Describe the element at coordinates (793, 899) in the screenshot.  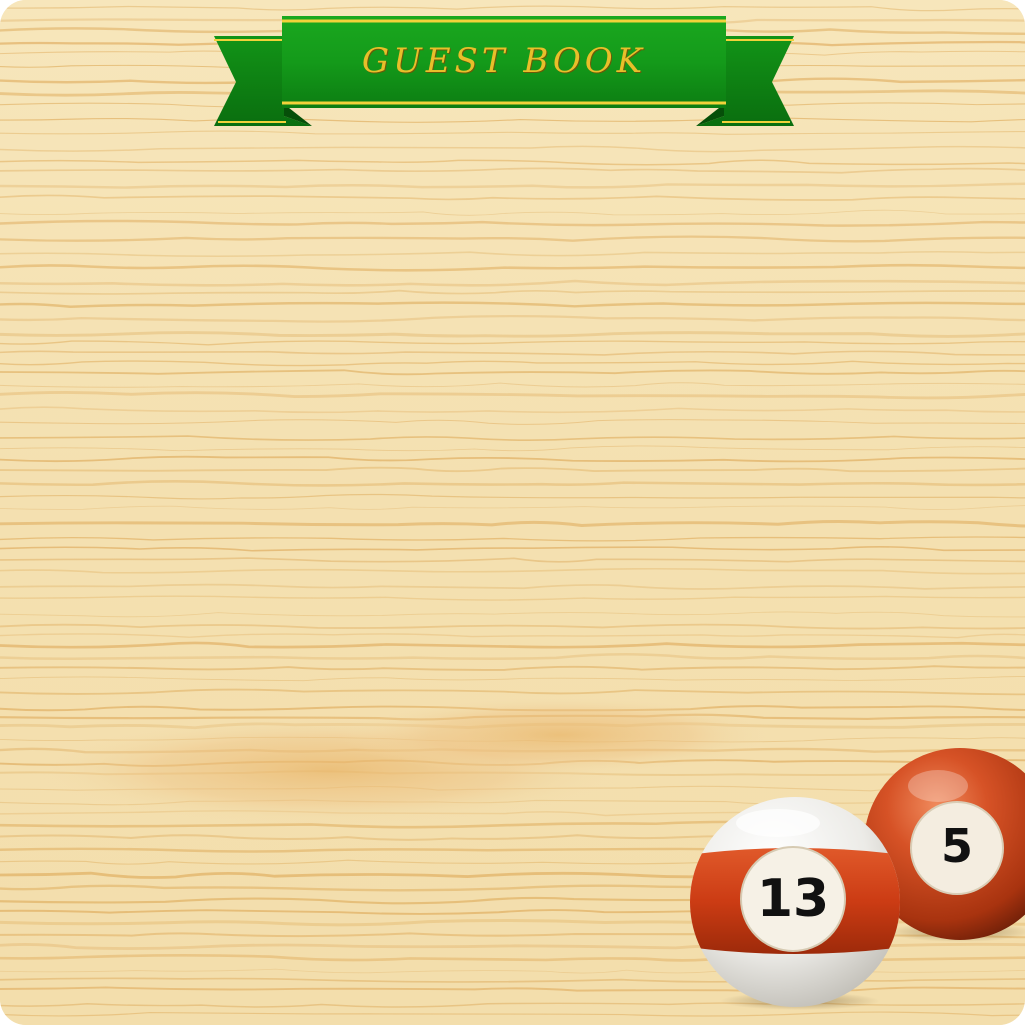
I see `ball-13-number: 13` at that location.